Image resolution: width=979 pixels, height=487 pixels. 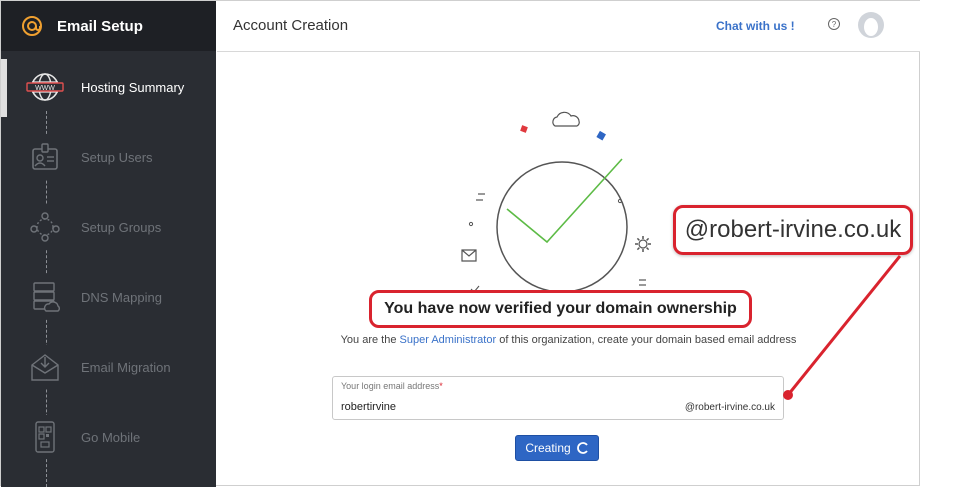 I want to click on sidebar-item-hosting-summary: WWW Hosting Summary, so click(x=103, y=87).